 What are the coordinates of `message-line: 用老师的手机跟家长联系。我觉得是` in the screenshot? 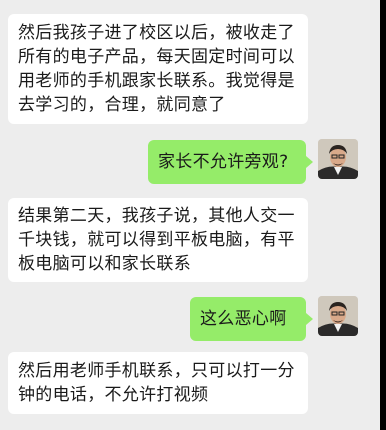 It's located at (156, 81).